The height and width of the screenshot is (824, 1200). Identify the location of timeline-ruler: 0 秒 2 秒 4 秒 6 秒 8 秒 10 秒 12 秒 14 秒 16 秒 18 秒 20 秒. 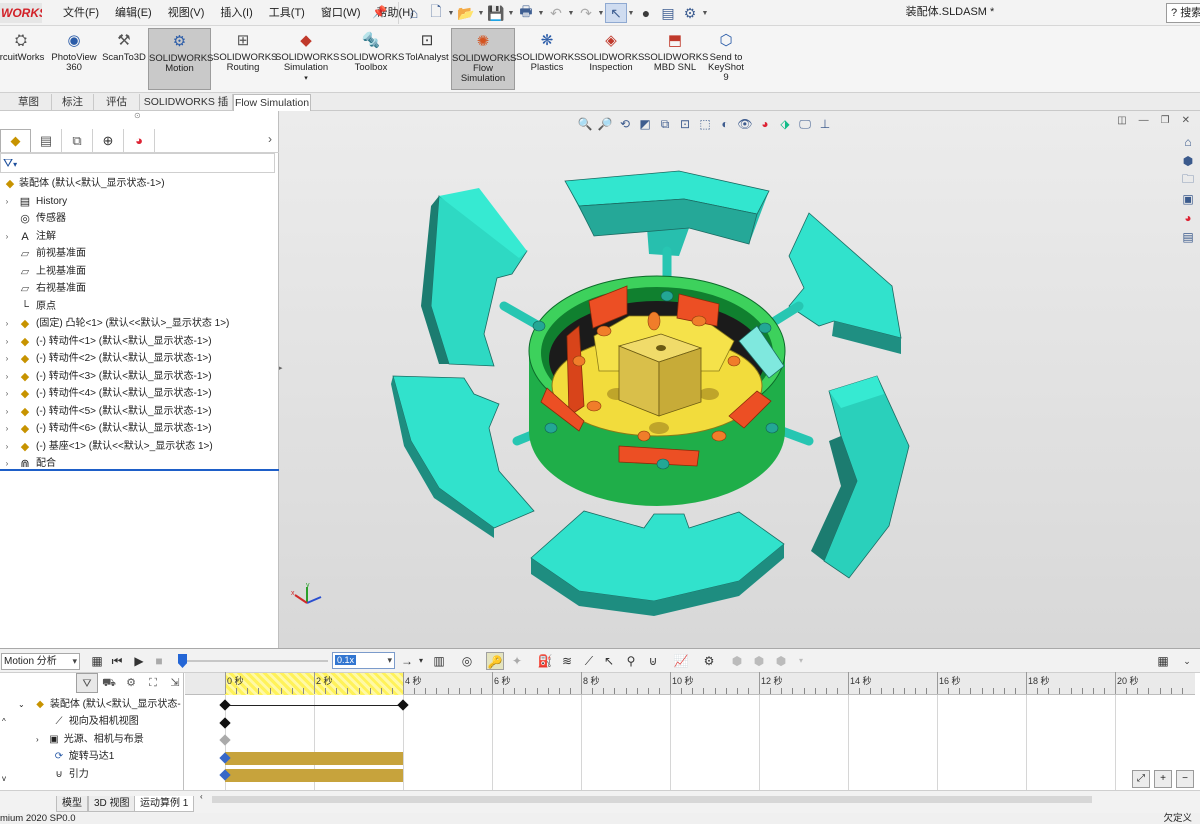
(690, 683).